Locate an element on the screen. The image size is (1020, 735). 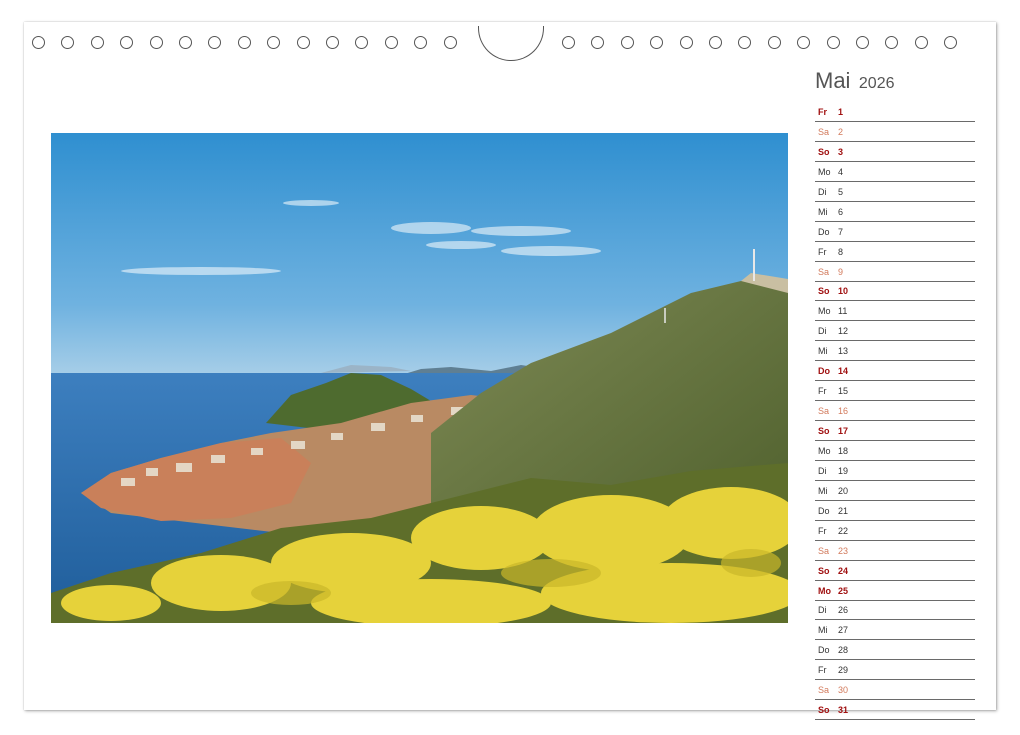
day-number: 2 is located at coordinates (841, 131).